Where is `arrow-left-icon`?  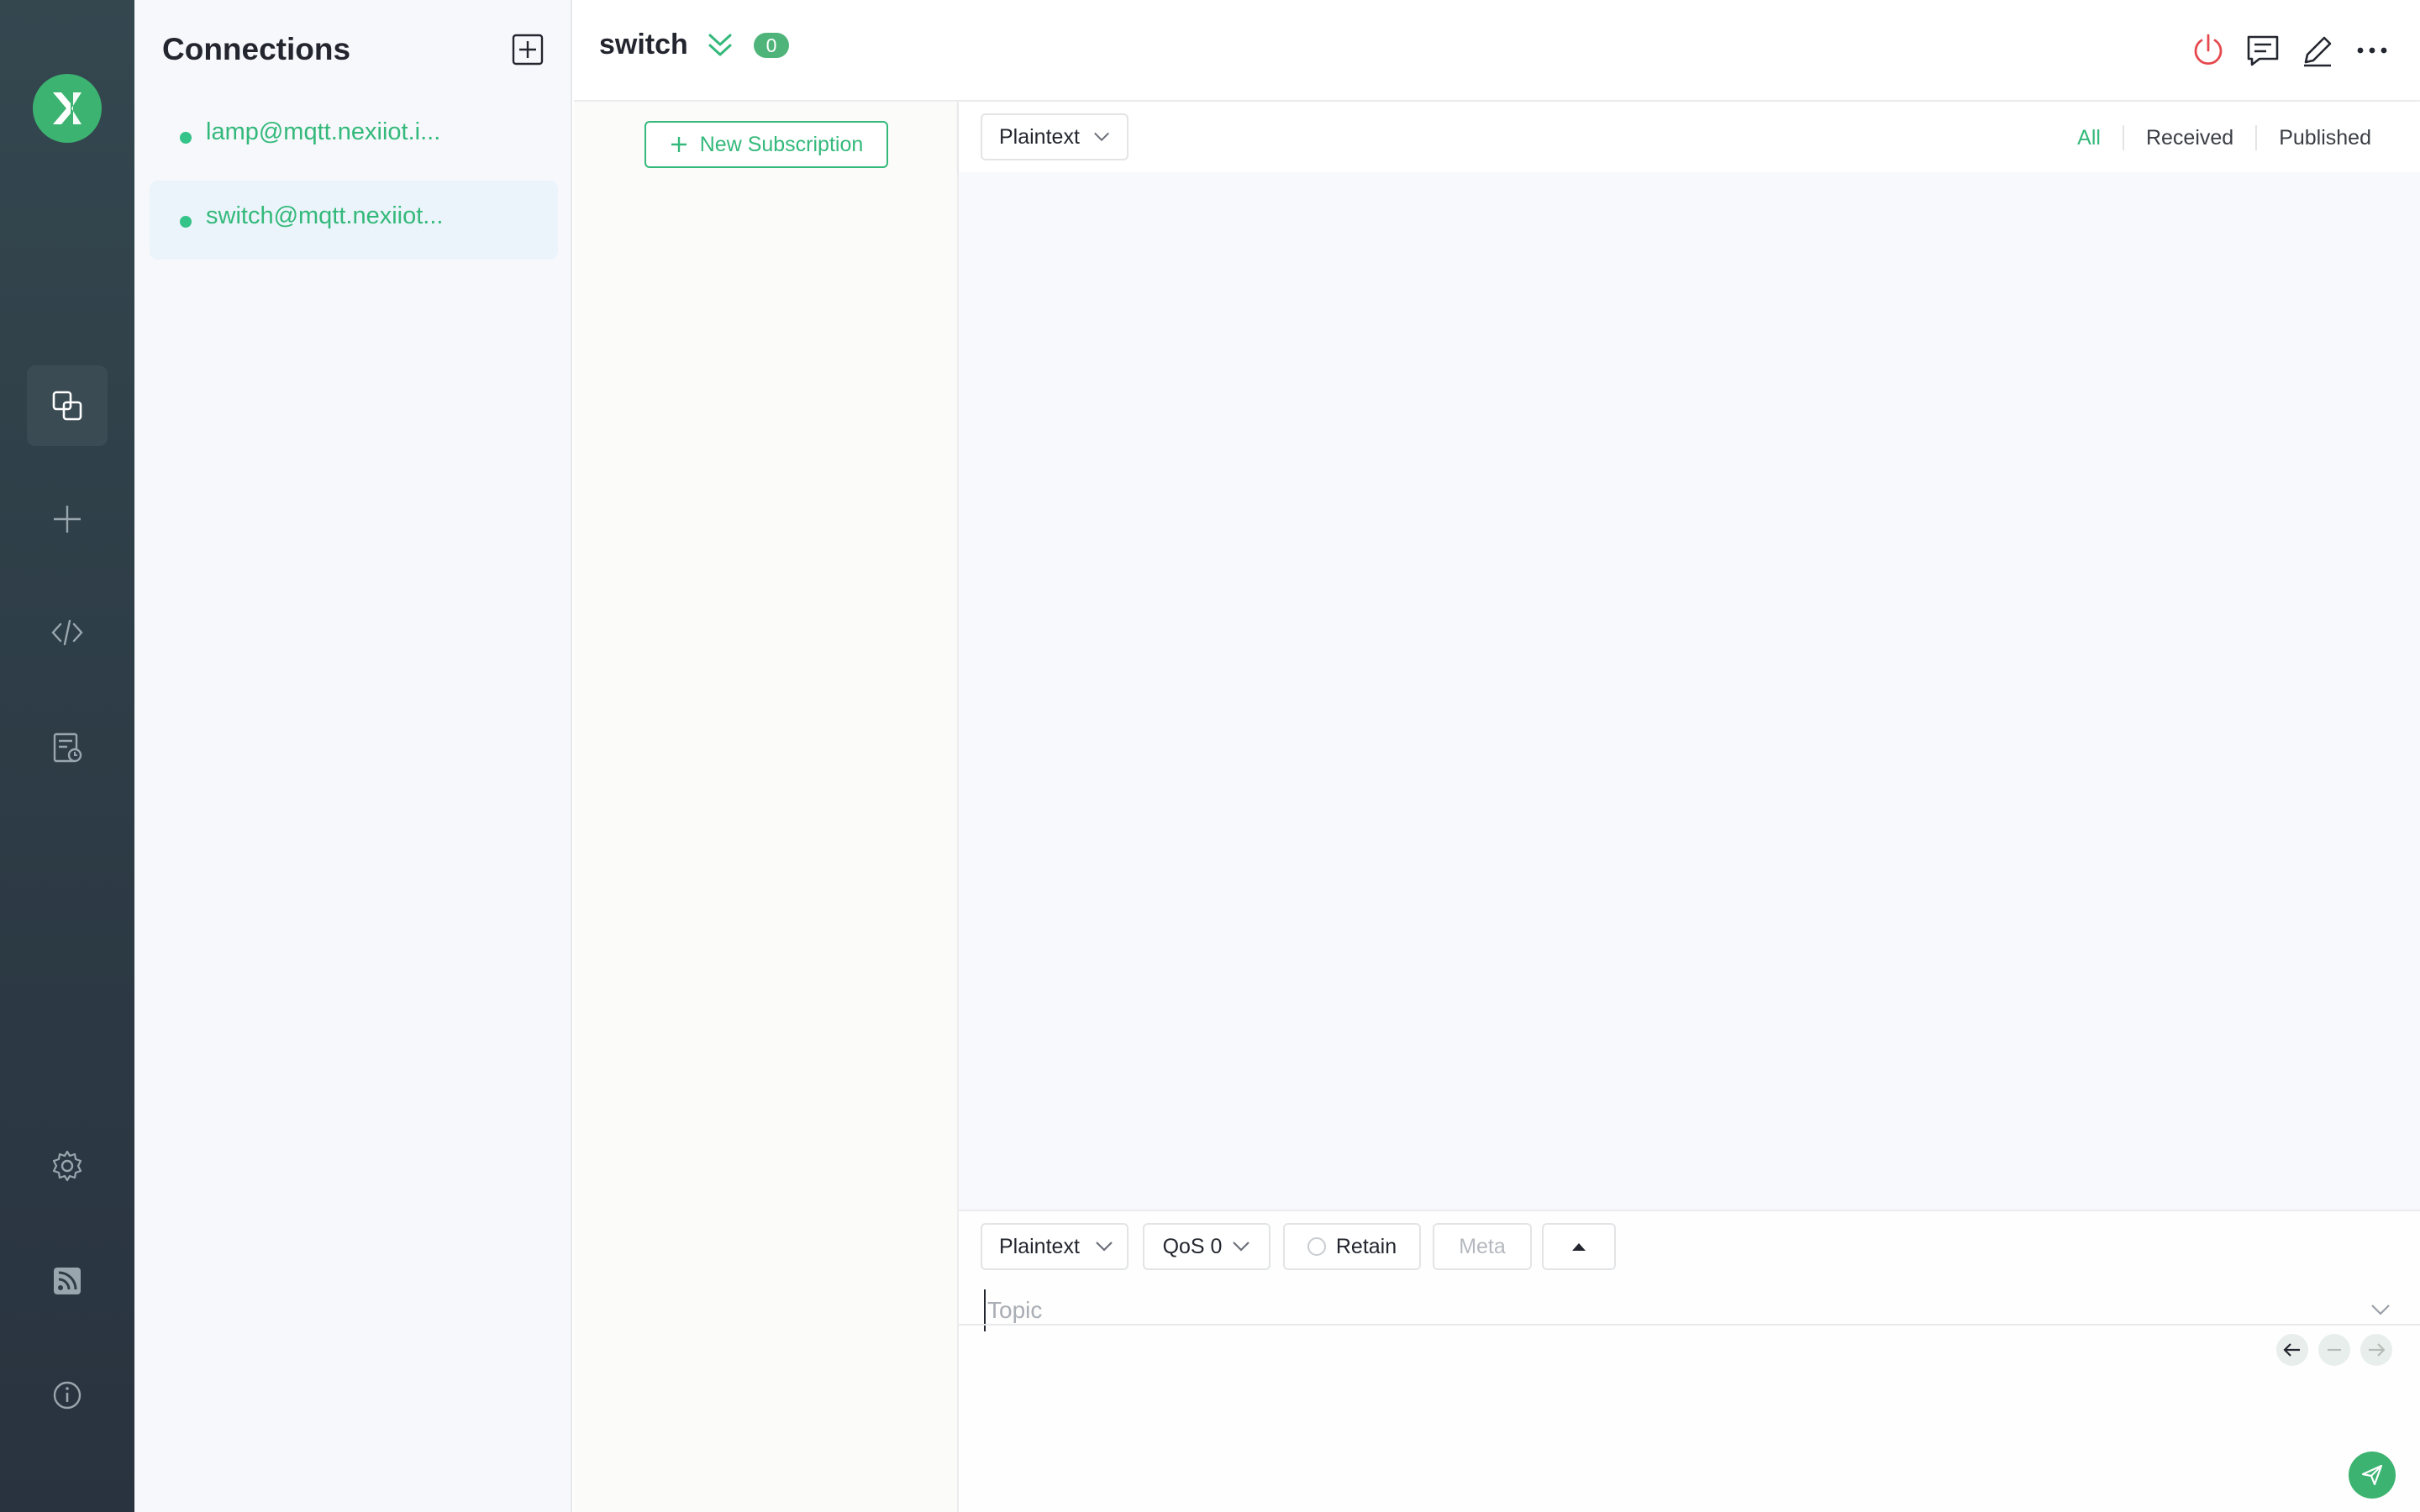 arrow-left-icon is located at coordinates (2291, 1350).